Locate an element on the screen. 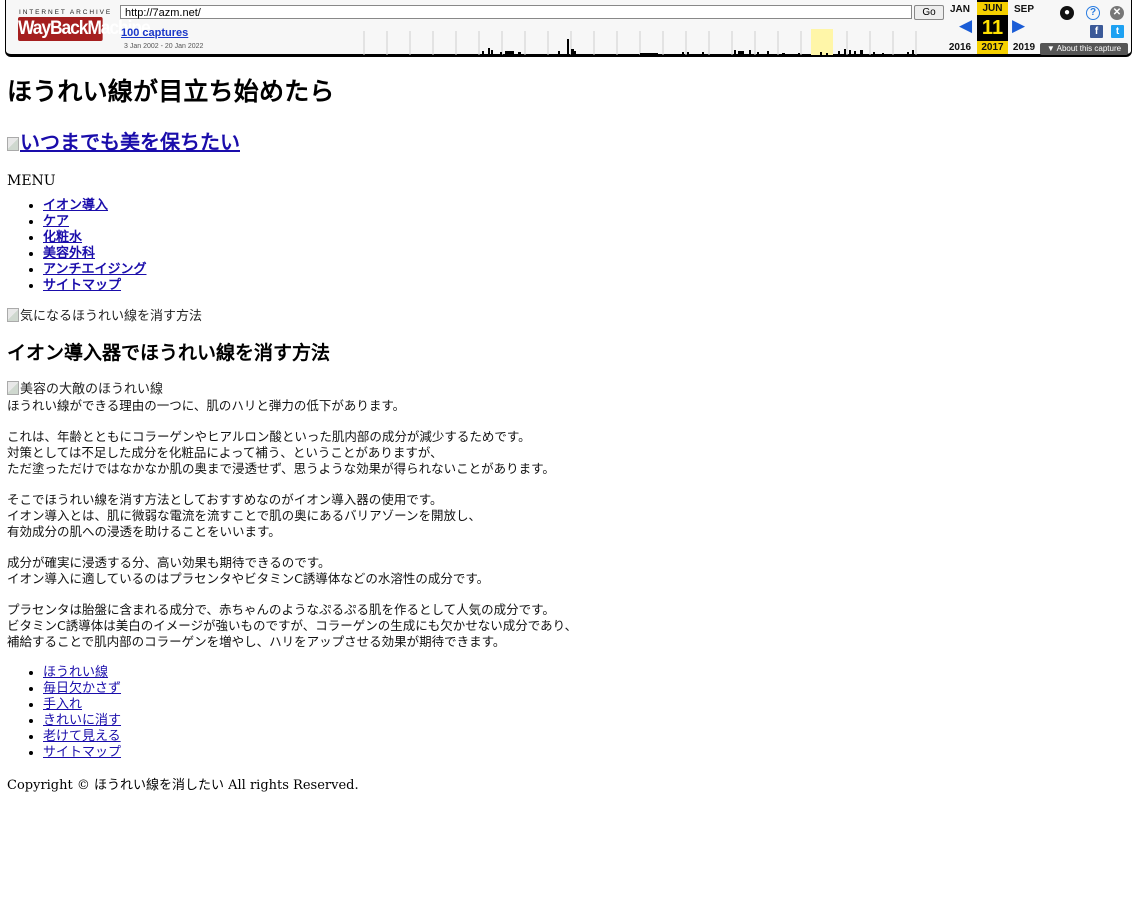 This screenshot has width=1140, height=912. nav-item: サイトマップ is located at coordinates (585, 286).